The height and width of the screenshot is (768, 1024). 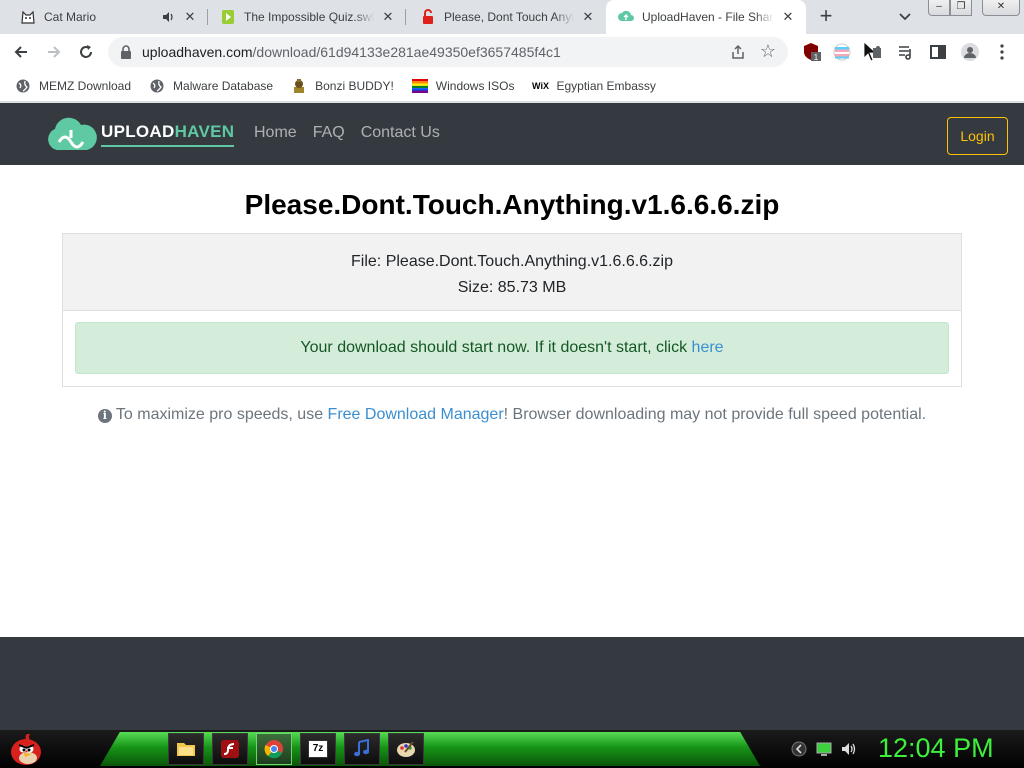 I want to click on tab-uploadhaven: UploadHaven - File Sharin ✕, so click(x=706, y=17).